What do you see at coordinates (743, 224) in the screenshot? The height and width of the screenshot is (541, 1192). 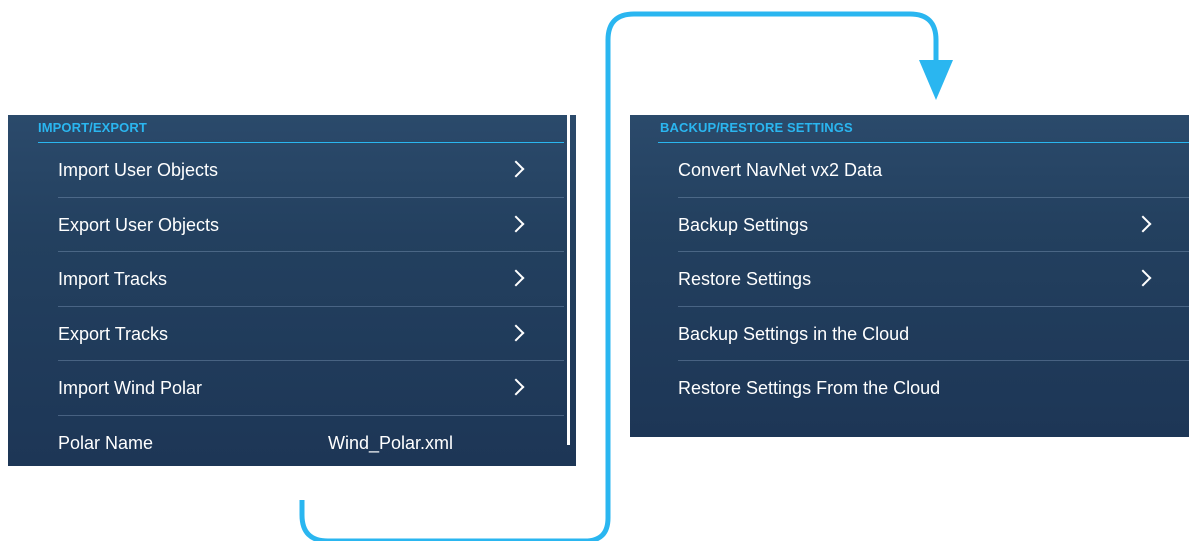 I see `menu-item-label: Backup Settings` at bounding box center [743, 224].